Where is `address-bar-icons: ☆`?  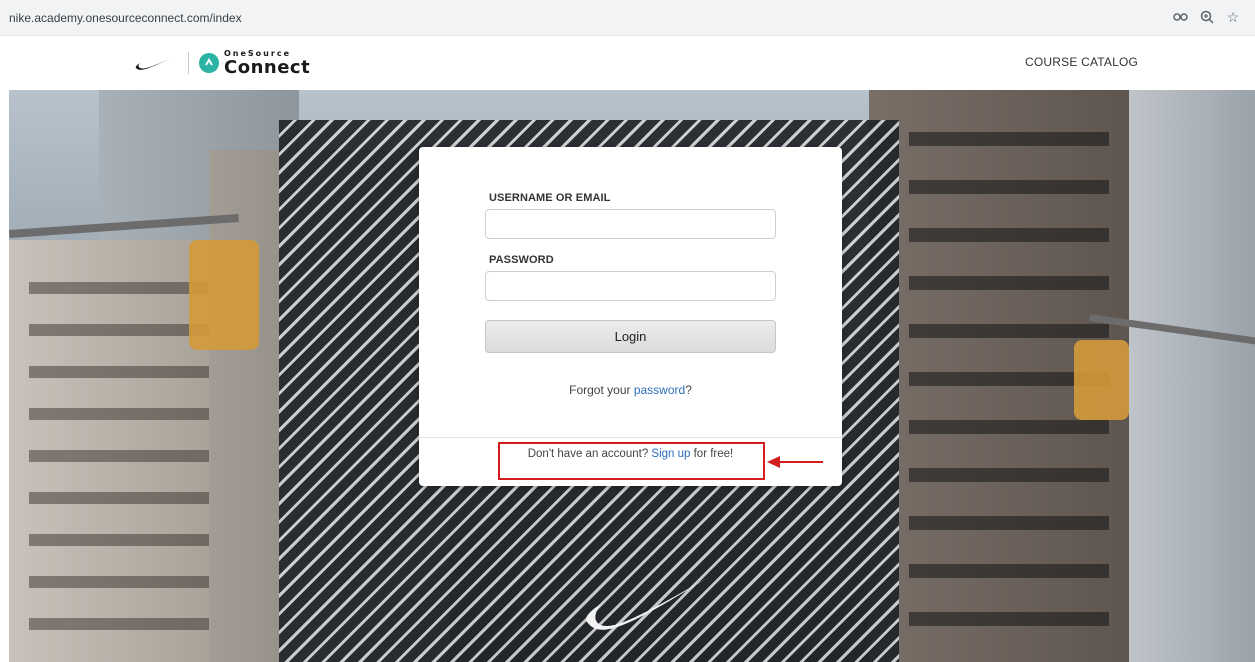
address-bar-icons: ☆ is located at coordinates (1207, 17).